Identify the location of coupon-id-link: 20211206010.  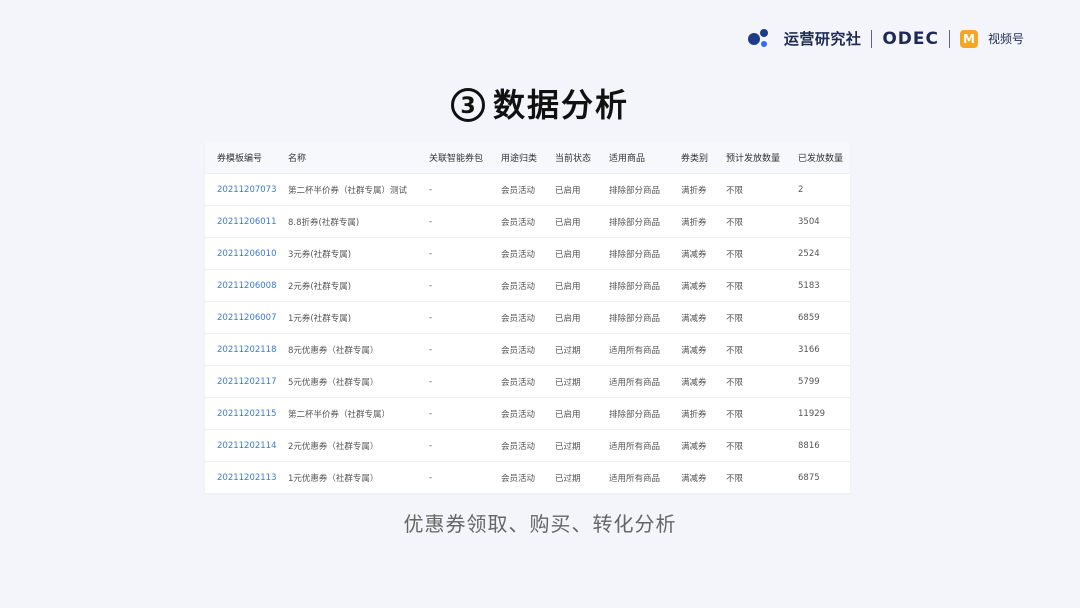
(240, 253).